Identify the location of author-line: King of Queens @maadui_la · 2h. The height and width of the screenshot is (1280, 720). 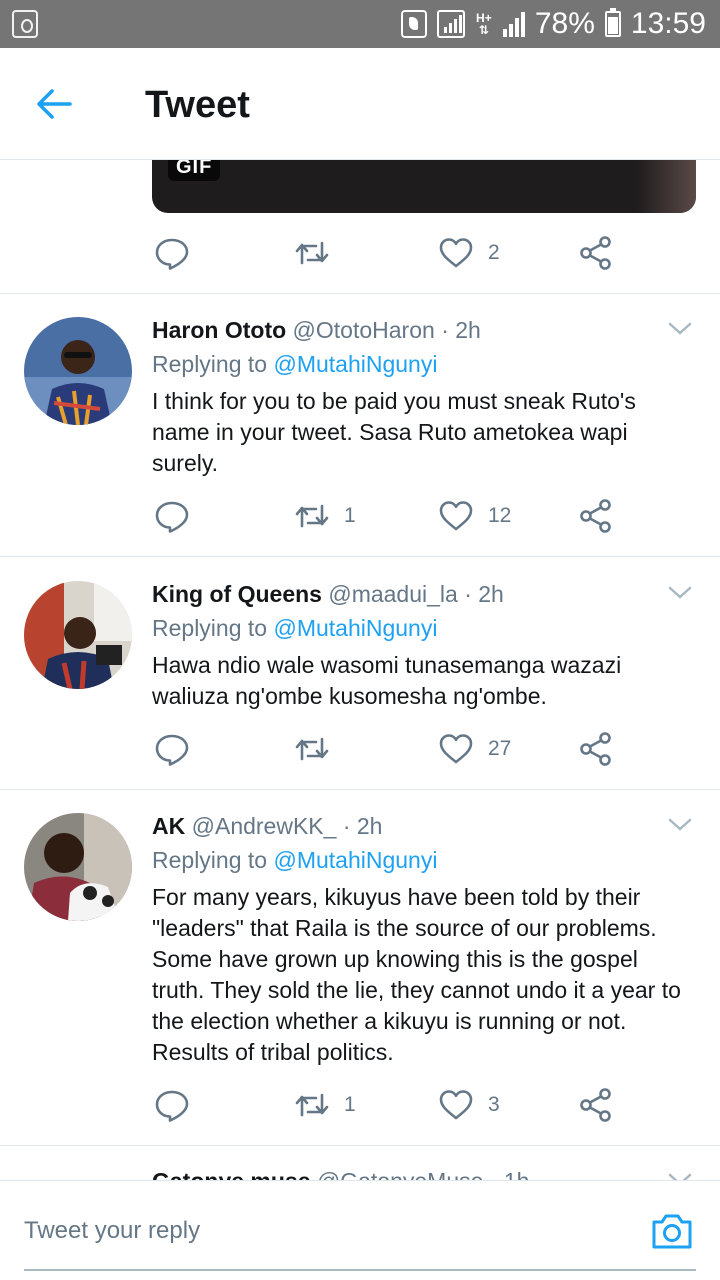
(328, 594).